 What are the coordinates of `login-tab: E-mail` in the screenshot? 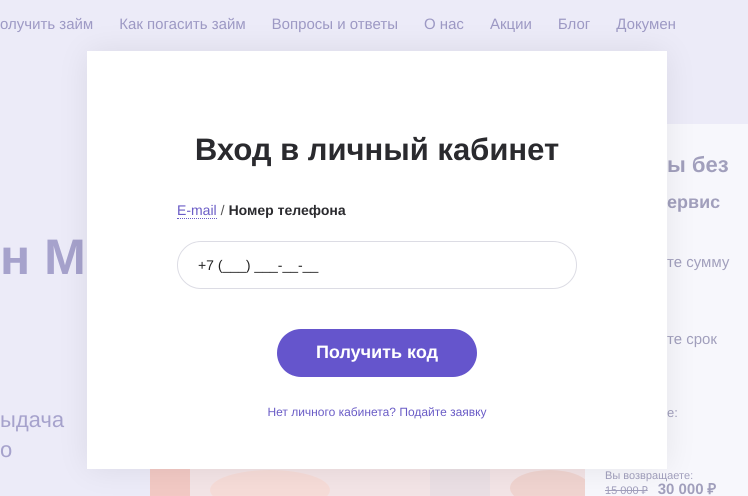 It's located at (197, 210).